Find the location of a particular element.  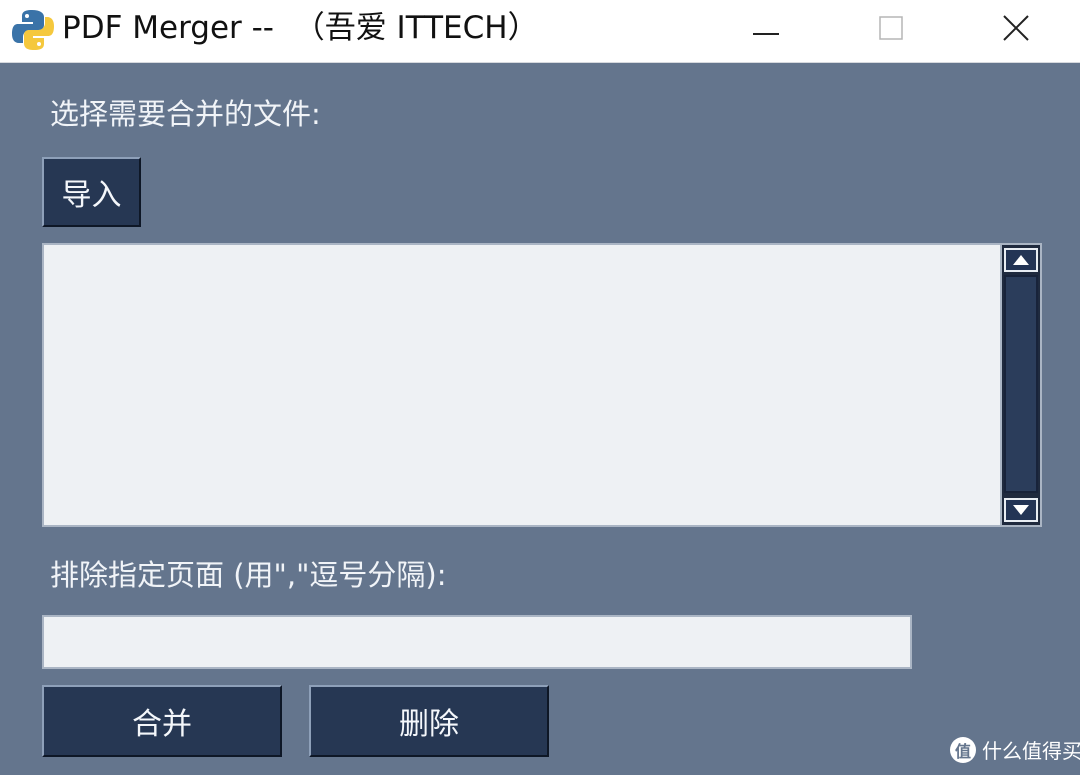

close-button is located at coordinates (1016, 30).